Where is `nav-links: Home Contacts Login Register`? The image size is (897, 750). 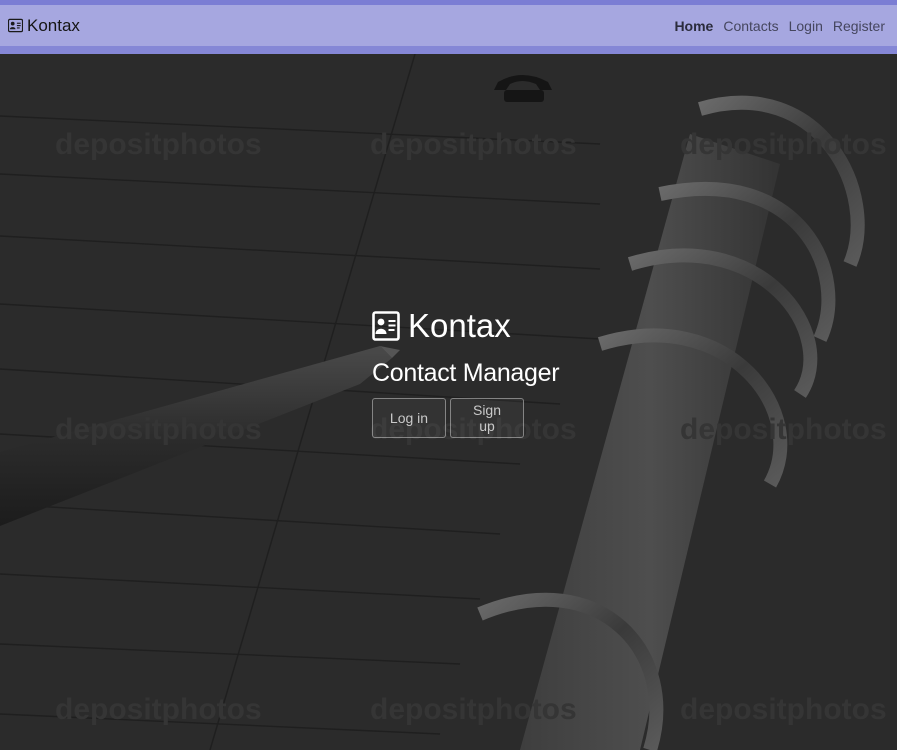
nav-links: Home Contacts Login Register is located at coordinates (779, 26).